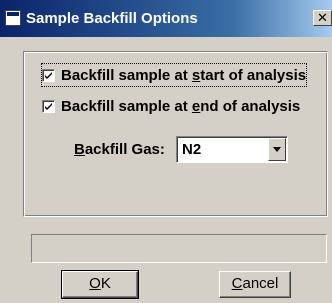 The image size is (332, 303). Describe the element at coordinates (179, 248) in the screenshot. I see `status-bar` at that location.